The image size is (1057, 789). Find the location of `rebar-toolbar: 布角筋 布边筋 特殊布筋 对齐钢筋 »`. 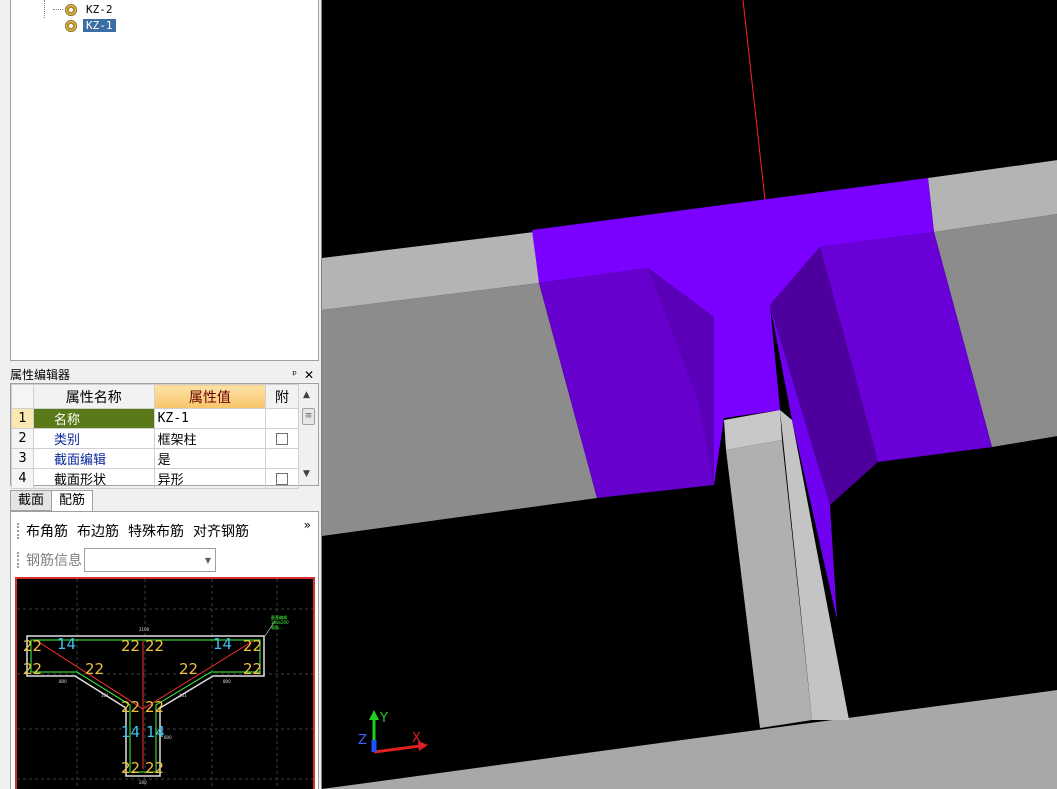

rebar-toolbar: 布角筋 布边筋 特殊布筋 对齐钢筋 » is located at coordinates (165, 530).